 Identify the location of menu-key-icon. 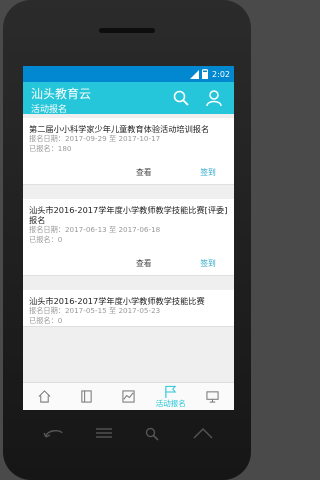
(104, 433).